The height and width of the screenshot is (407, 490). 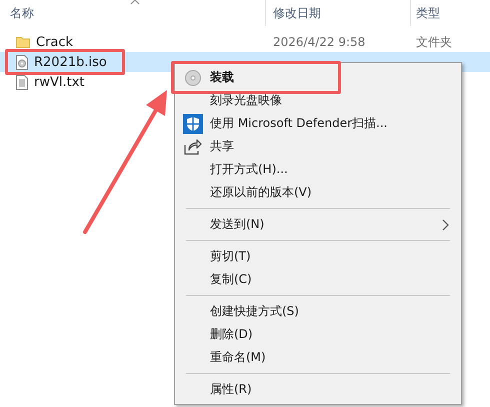 I want to click on file-name: Crack, so click(x=55, y=42).